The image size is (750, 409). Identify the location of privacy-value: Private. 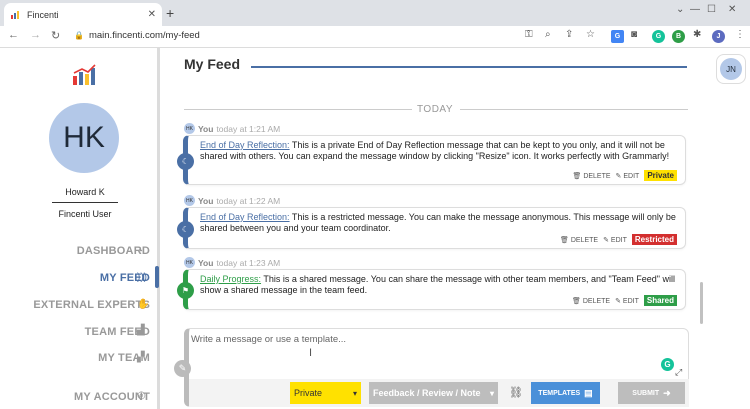
(308, 393).